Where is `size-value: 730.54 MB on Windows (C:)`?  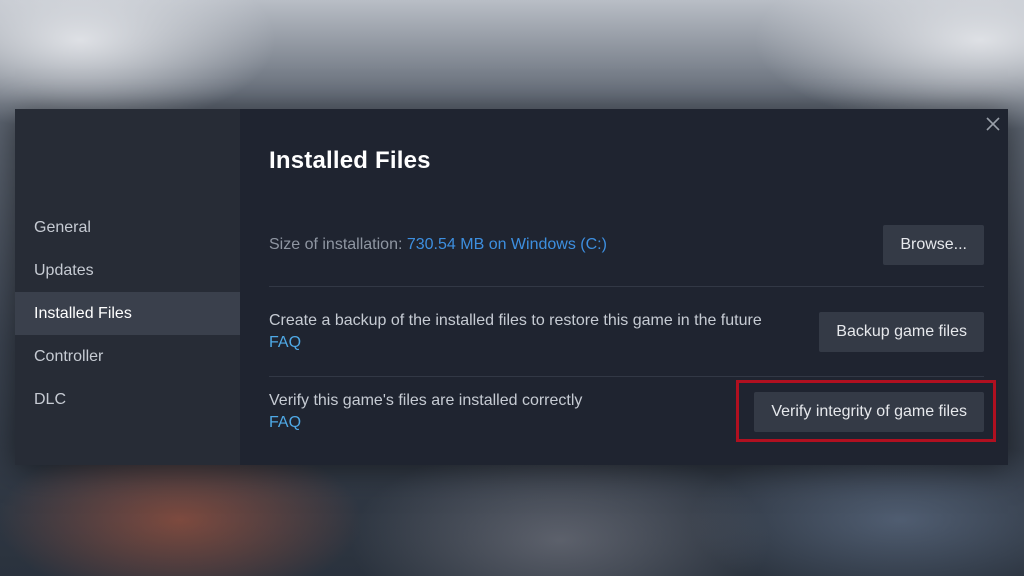 size-value: 730.54 MB on Windows (C:) is located at coordinates (506, 244).